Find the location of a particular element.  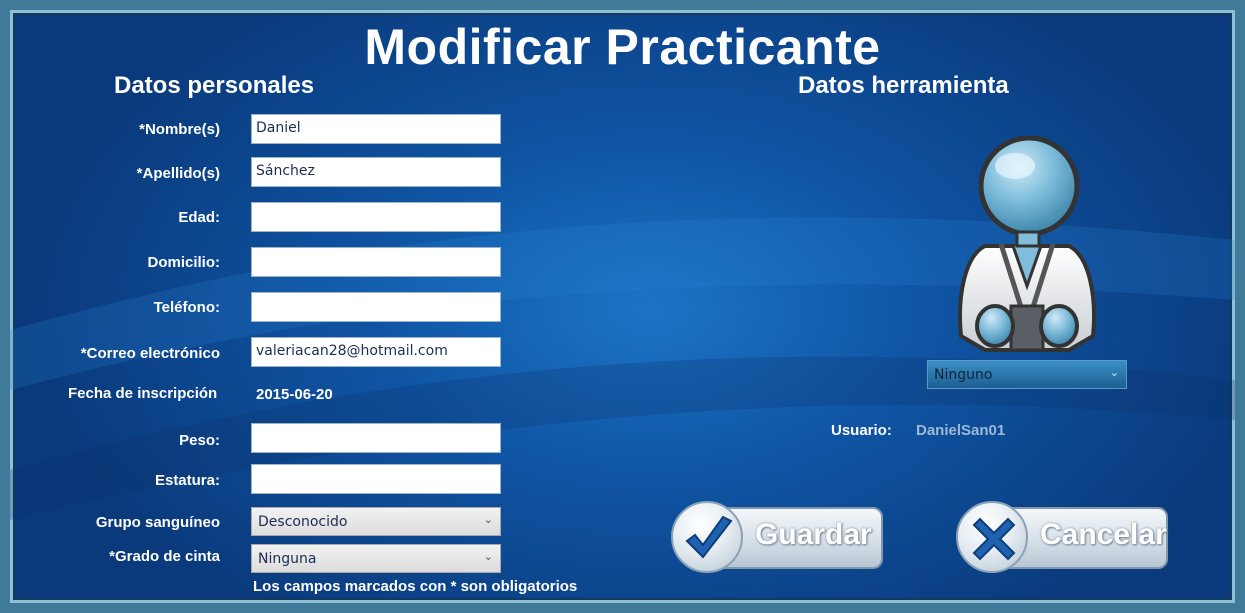

edad-label: Edad: is located at coordinates (199, 217).